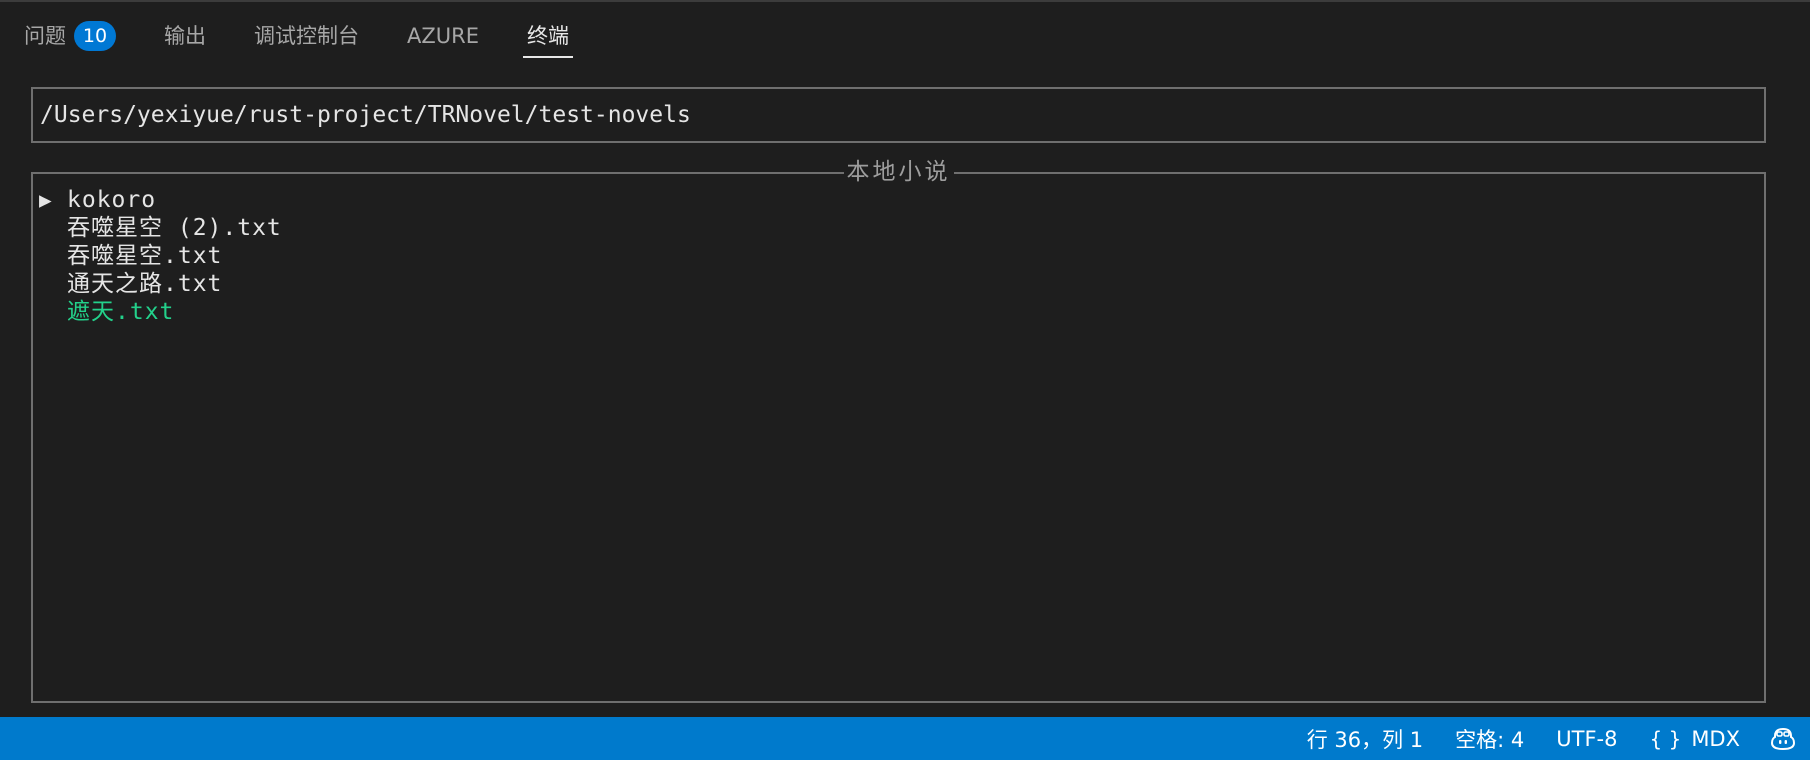 The height and width of the screenshot is (760, 1810). What do you see at coordinates (174, 228) in the screenshot?
I see `list-item-label: 吞噬星空 (2).txt` at bounding box center [174, 228].